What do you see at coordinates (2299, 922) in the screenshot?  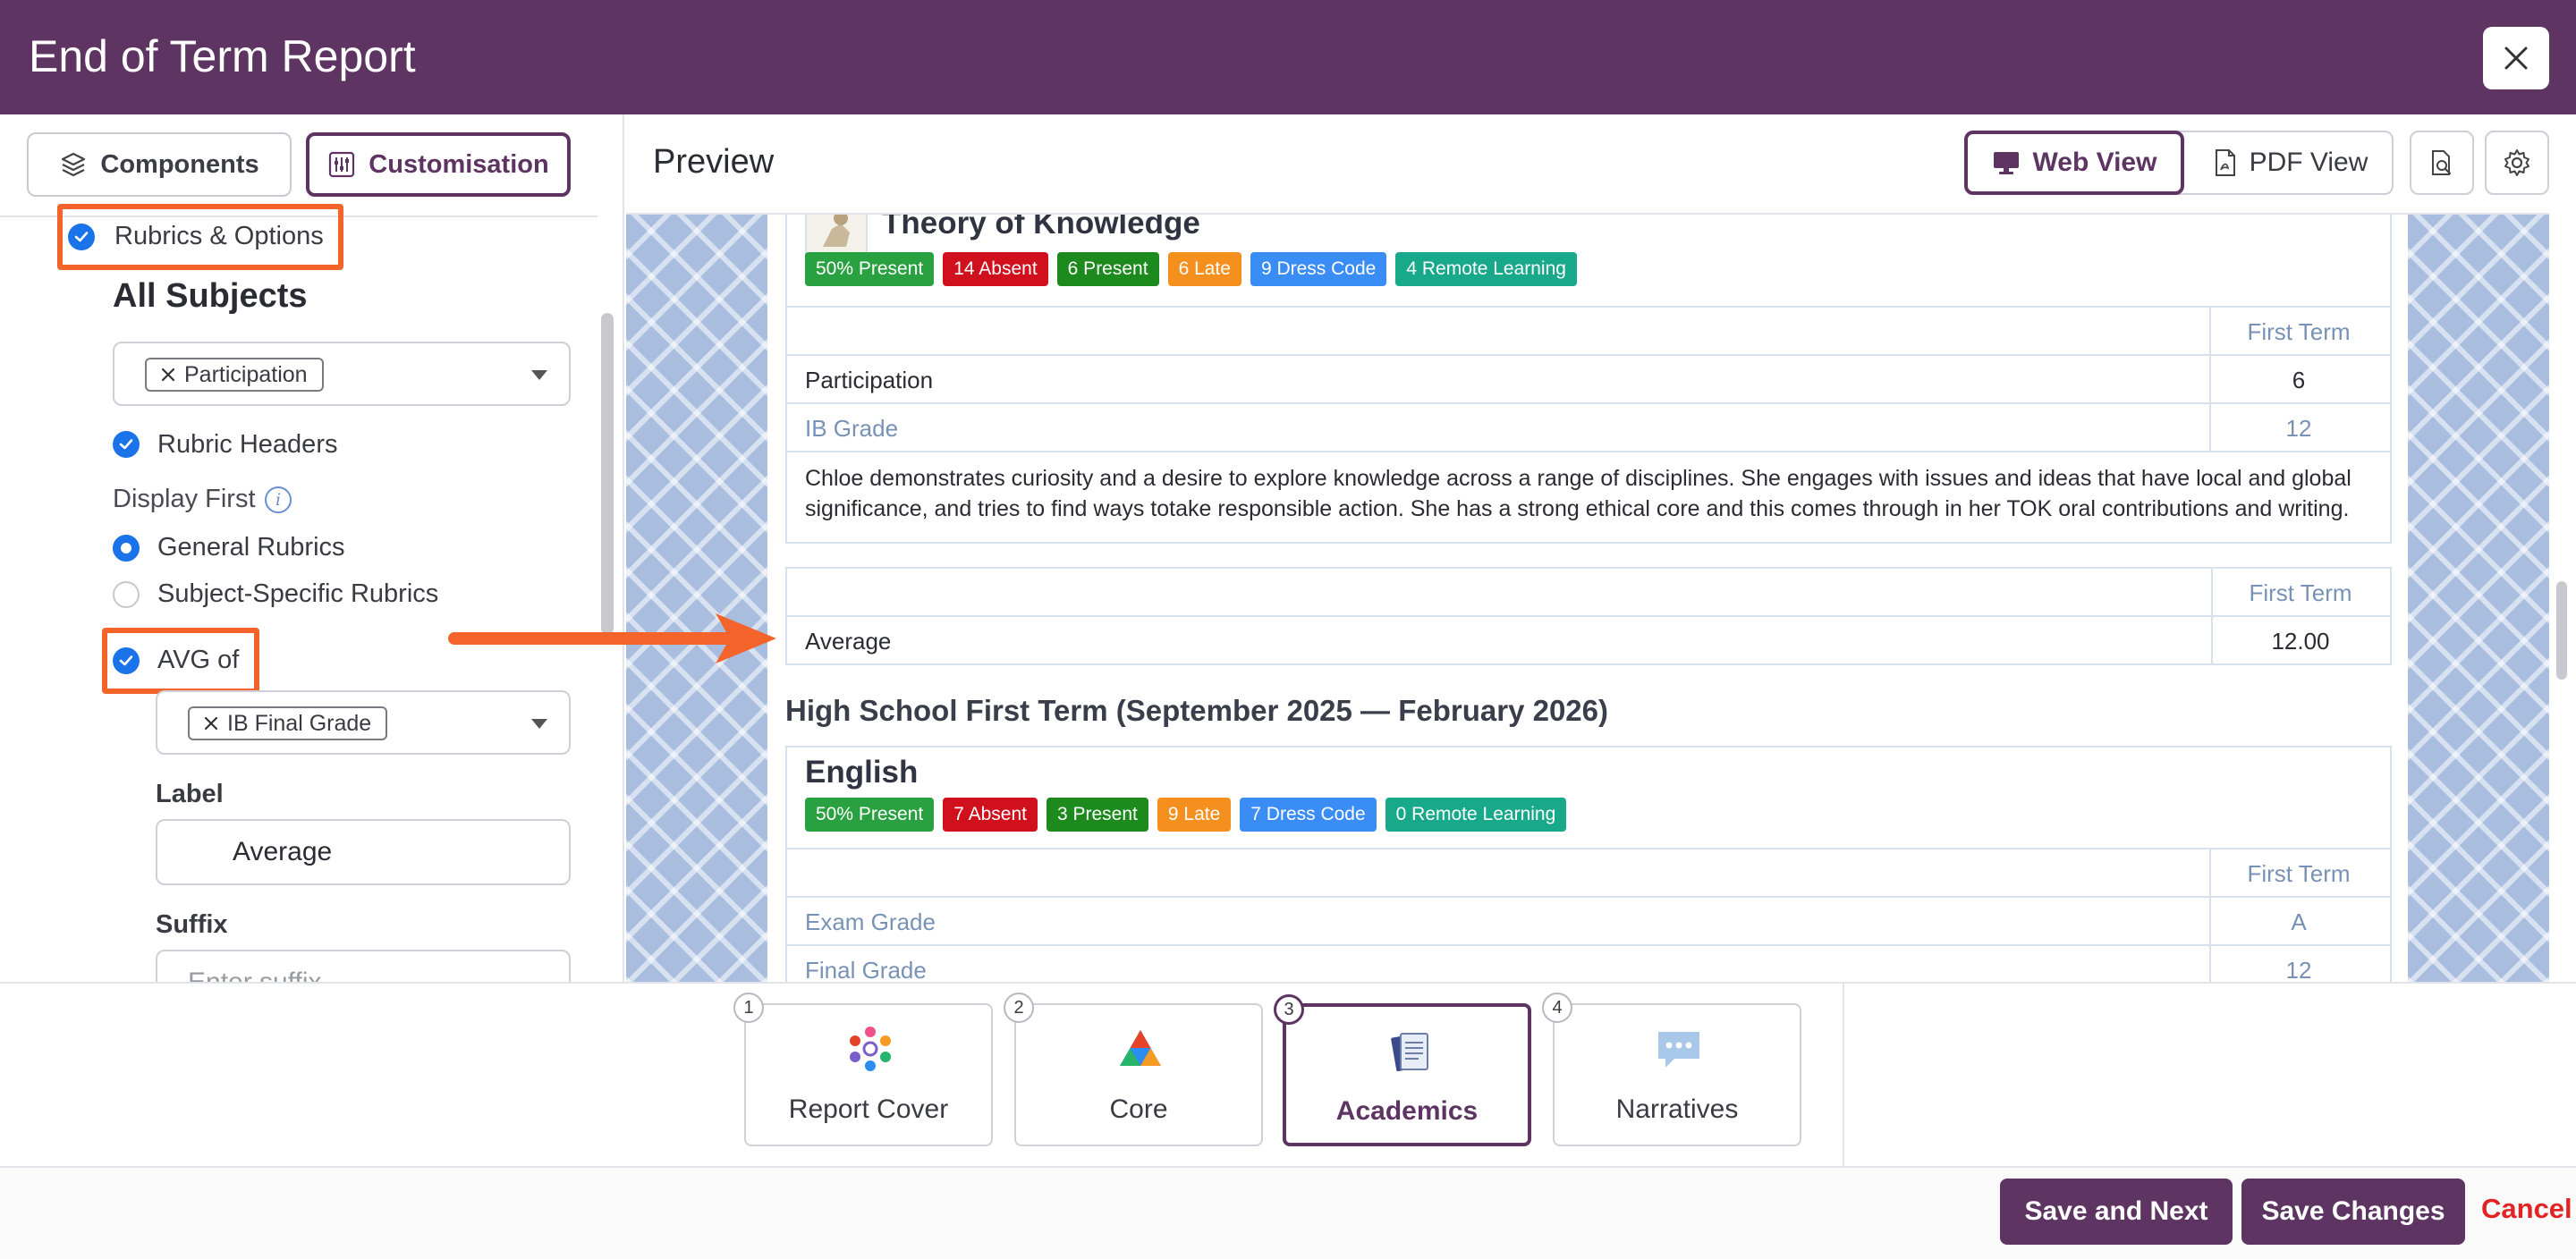 I see `row-value: A` at bounding box center [2299, 922].